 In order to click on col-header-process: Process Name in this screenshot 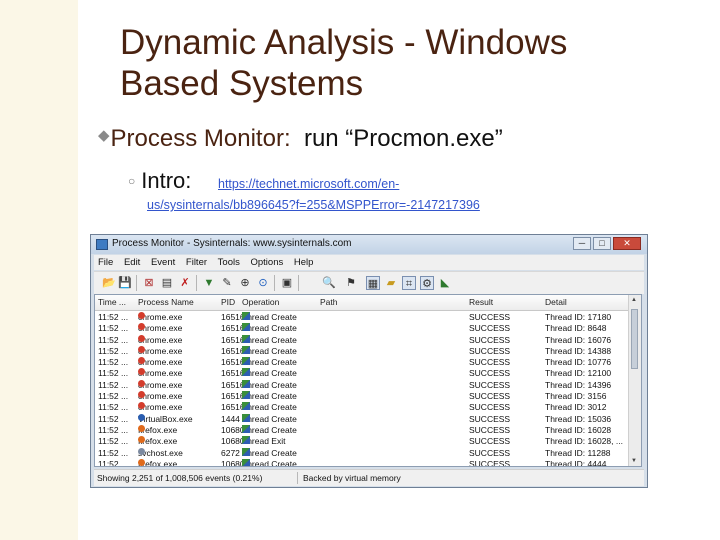, I will do `click(166, 302)`.